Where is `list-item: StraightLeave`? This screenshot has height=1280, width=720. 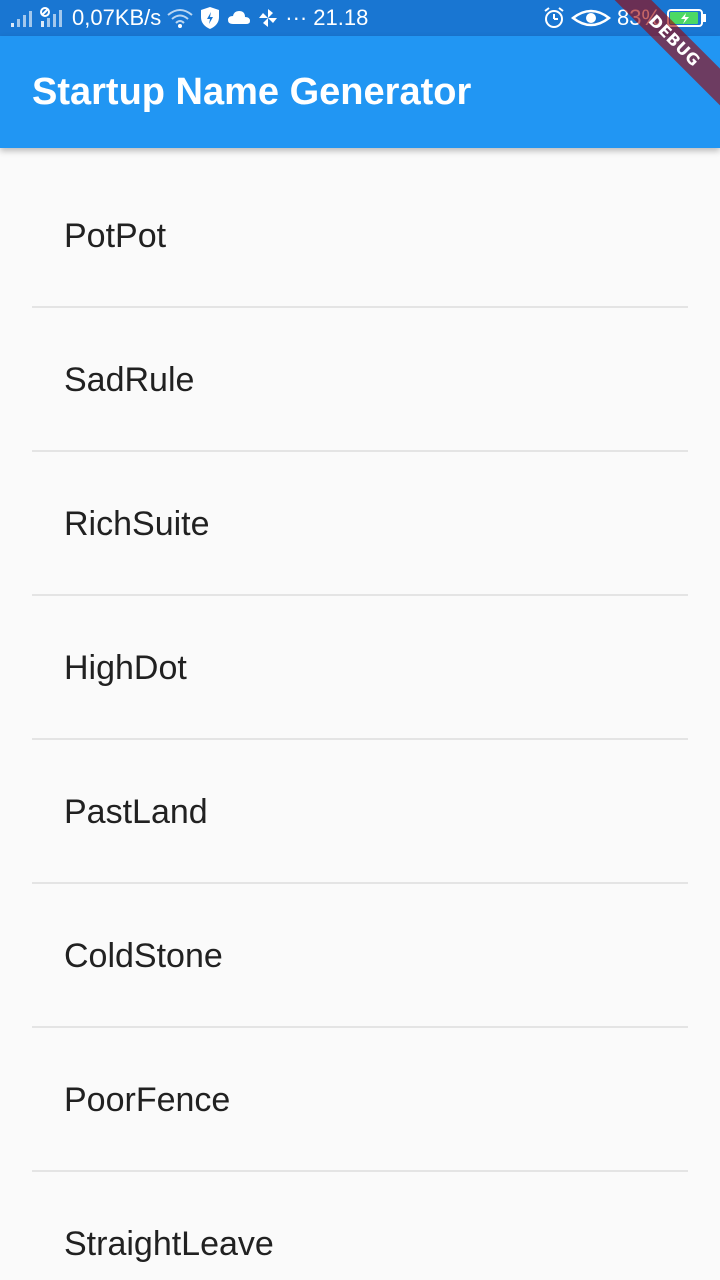
list-item: StraightLeave is located at coordinates (360, 1226).